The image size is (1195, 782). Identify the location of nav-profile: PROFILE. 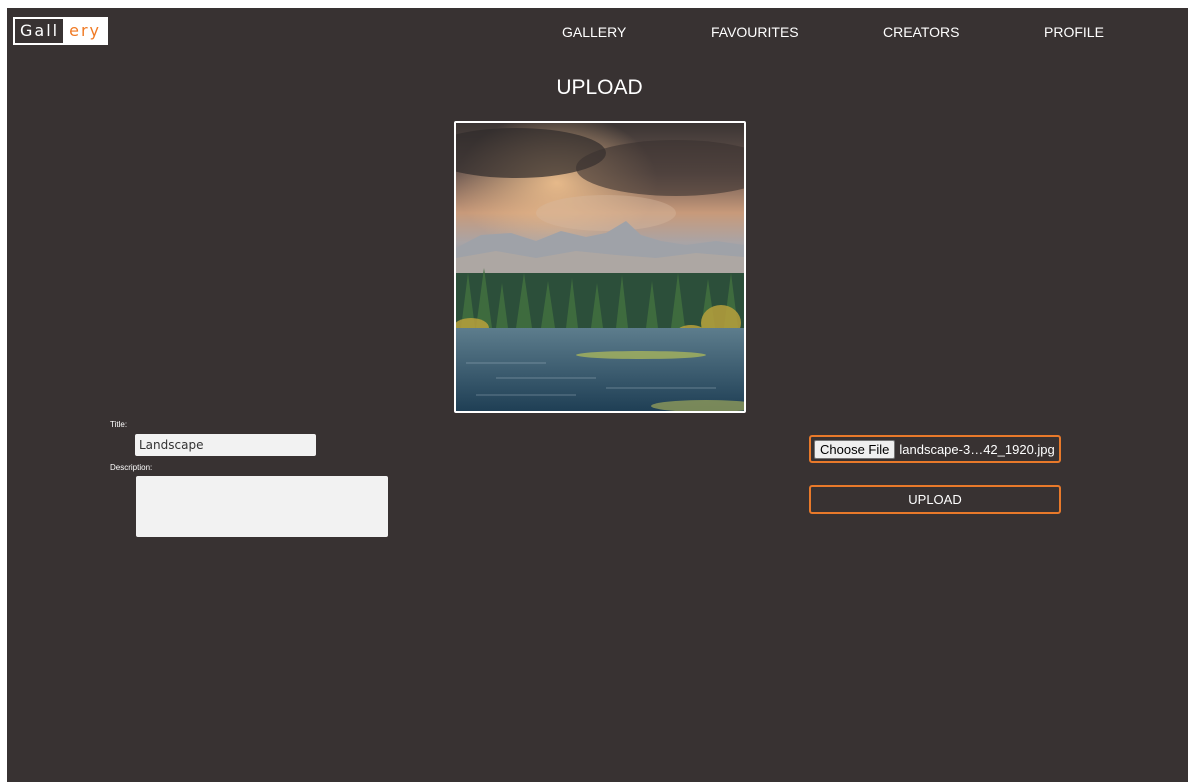
(1074, 32).